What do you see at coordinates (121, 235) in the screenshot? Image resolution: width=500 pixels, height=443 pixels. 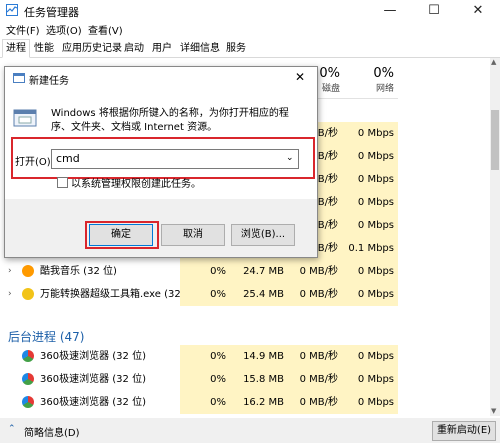 I see `ok-button: 确定` at bounding box center [121, 235].